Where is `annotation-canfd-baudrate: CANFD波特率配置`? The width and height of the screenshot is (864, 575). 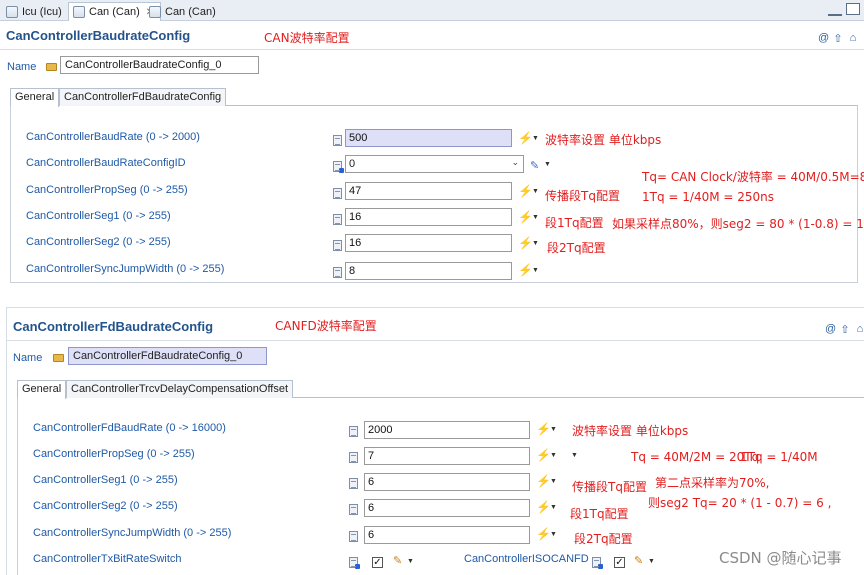
annotation-canfd-baudrate: CANFD波特率配置 is located at coordinates (326, 326).